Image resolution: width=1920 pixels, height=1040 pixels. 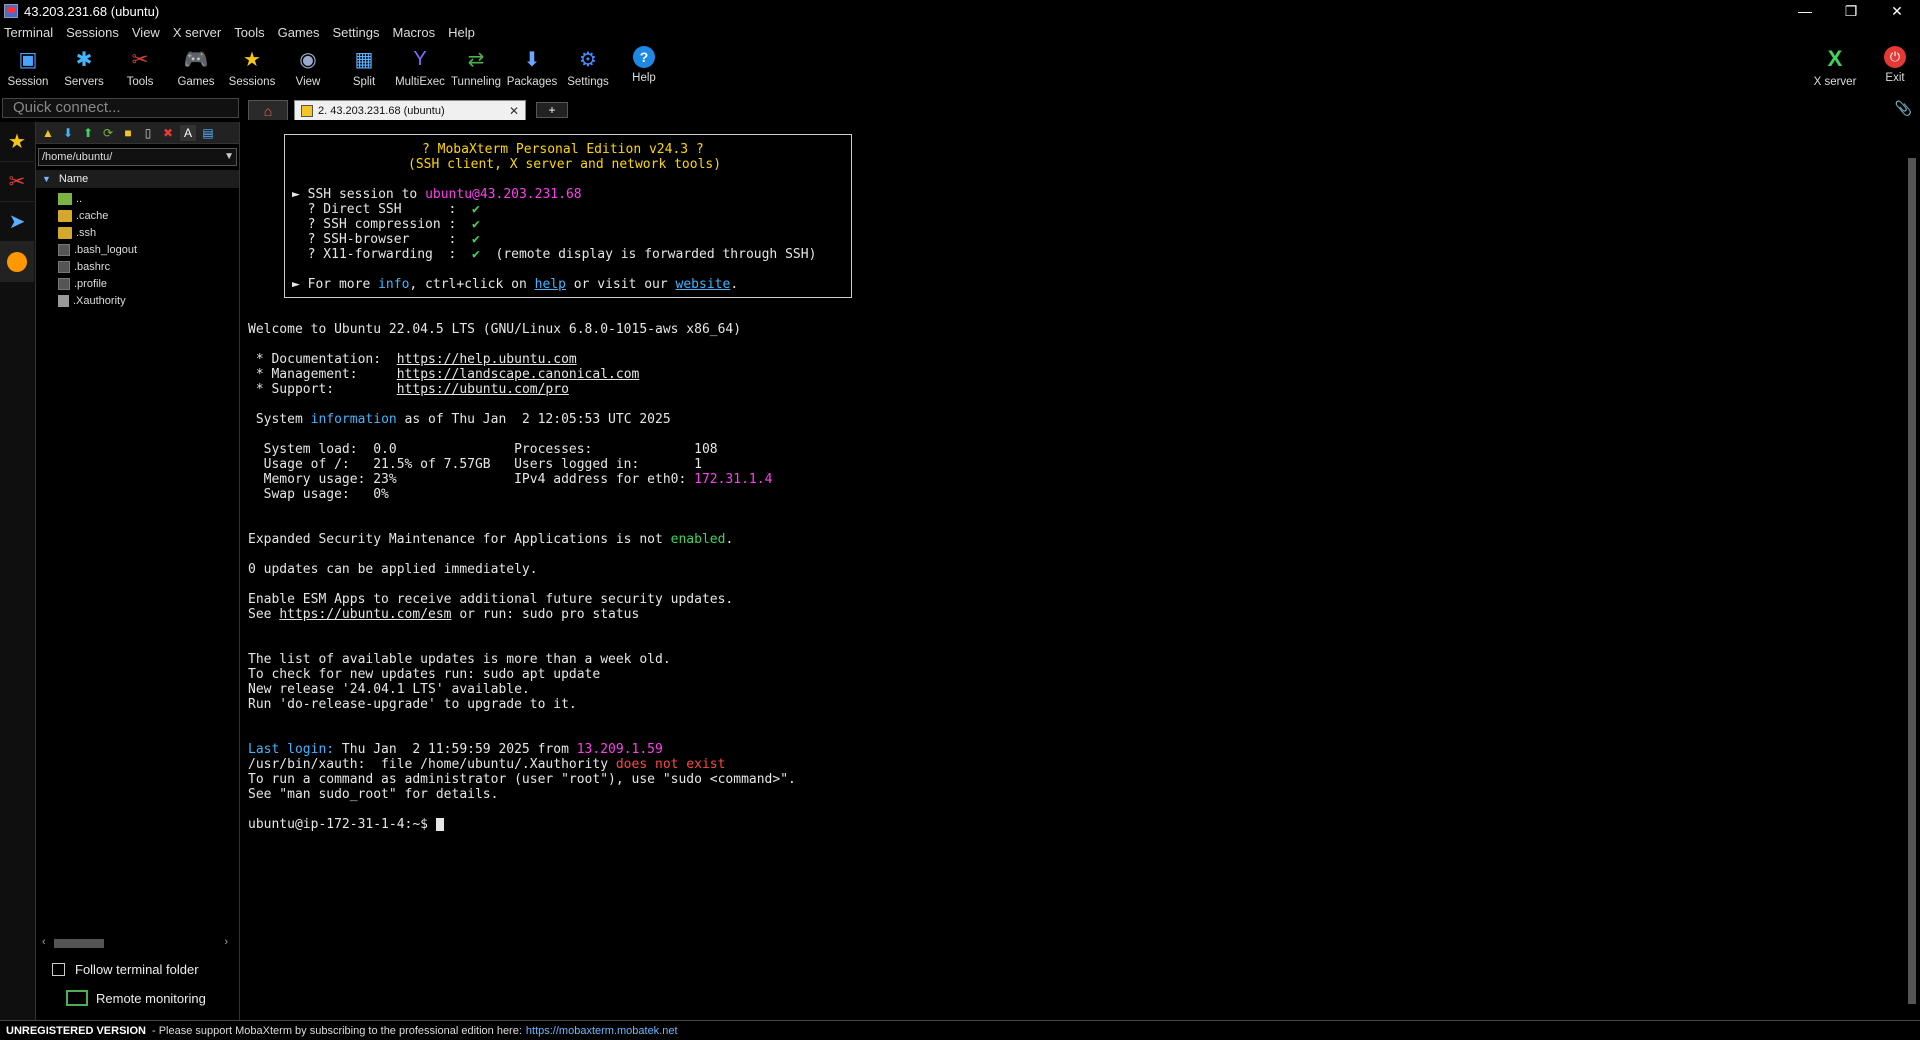 I want to click on file-name: .., so click(x=79, y=198).